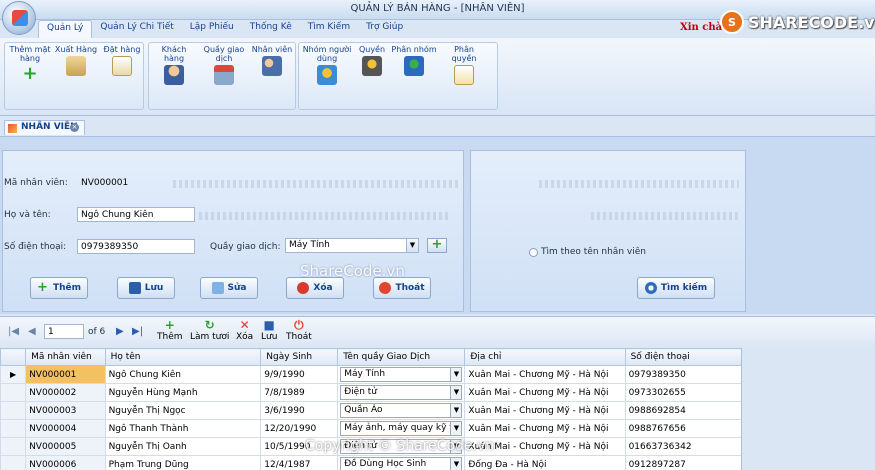  What do you see at coordinates (682, 392) in the screenshot?
I see `cell-phone: 0973302655` at bounding box center [682, 392].